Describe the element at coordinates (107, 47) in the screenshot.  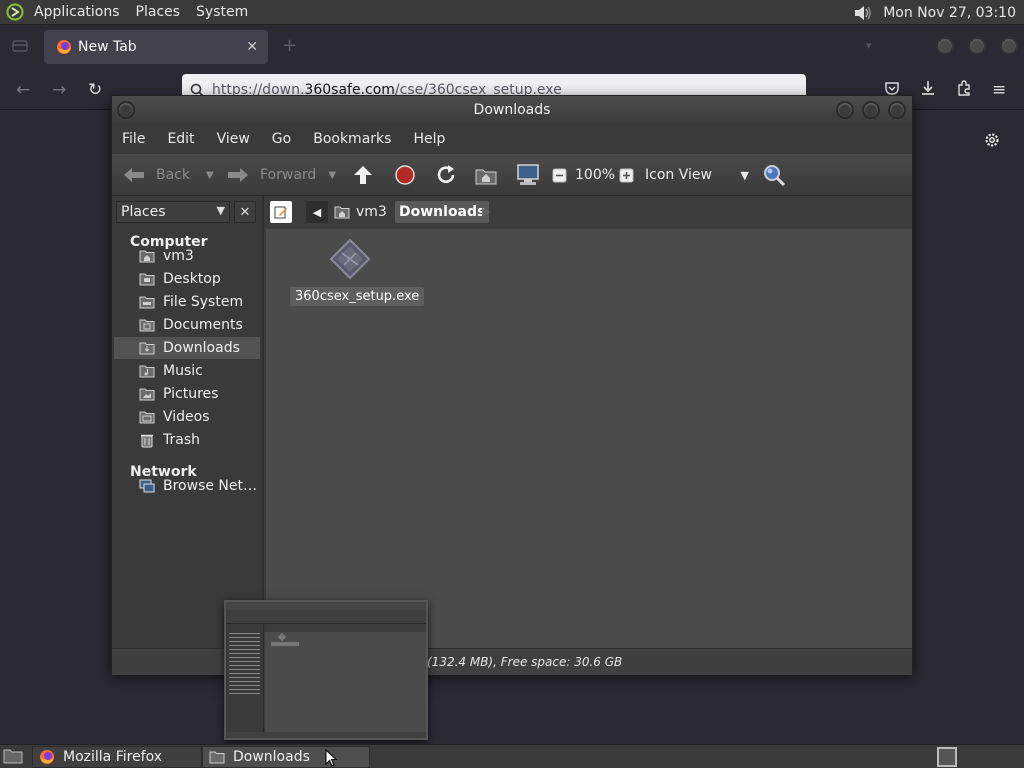
I see `tab-title: New Tab` at that location.